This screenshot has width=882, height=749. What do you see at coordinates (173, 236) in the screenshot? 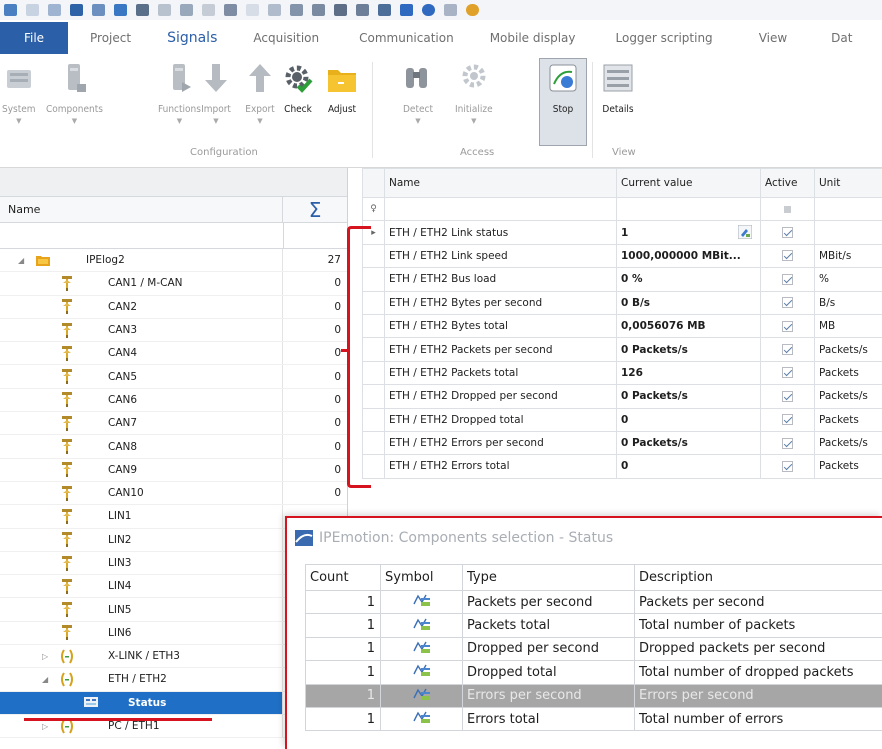
I see `tree-filter-row` at bounding box center [173, 236].